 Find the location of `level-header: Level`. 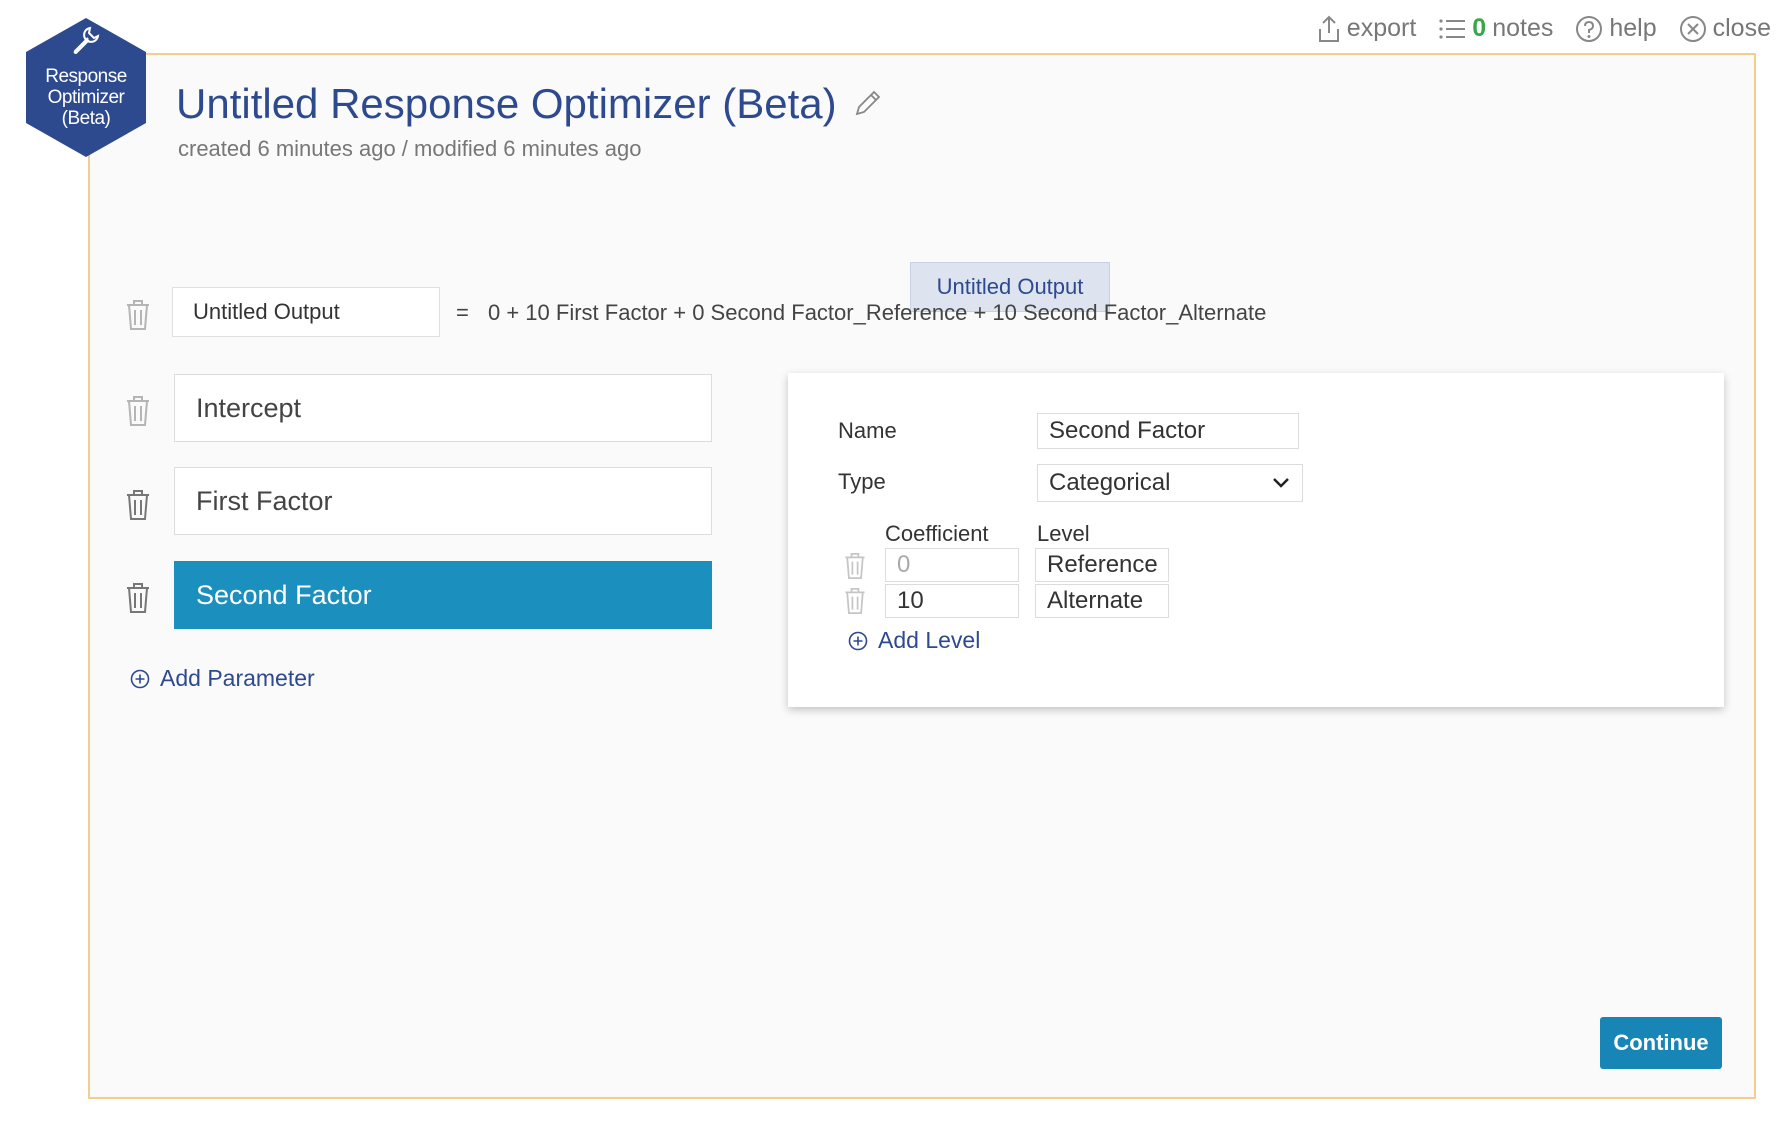

level-header: Level is located at coordinates (1063, 533).